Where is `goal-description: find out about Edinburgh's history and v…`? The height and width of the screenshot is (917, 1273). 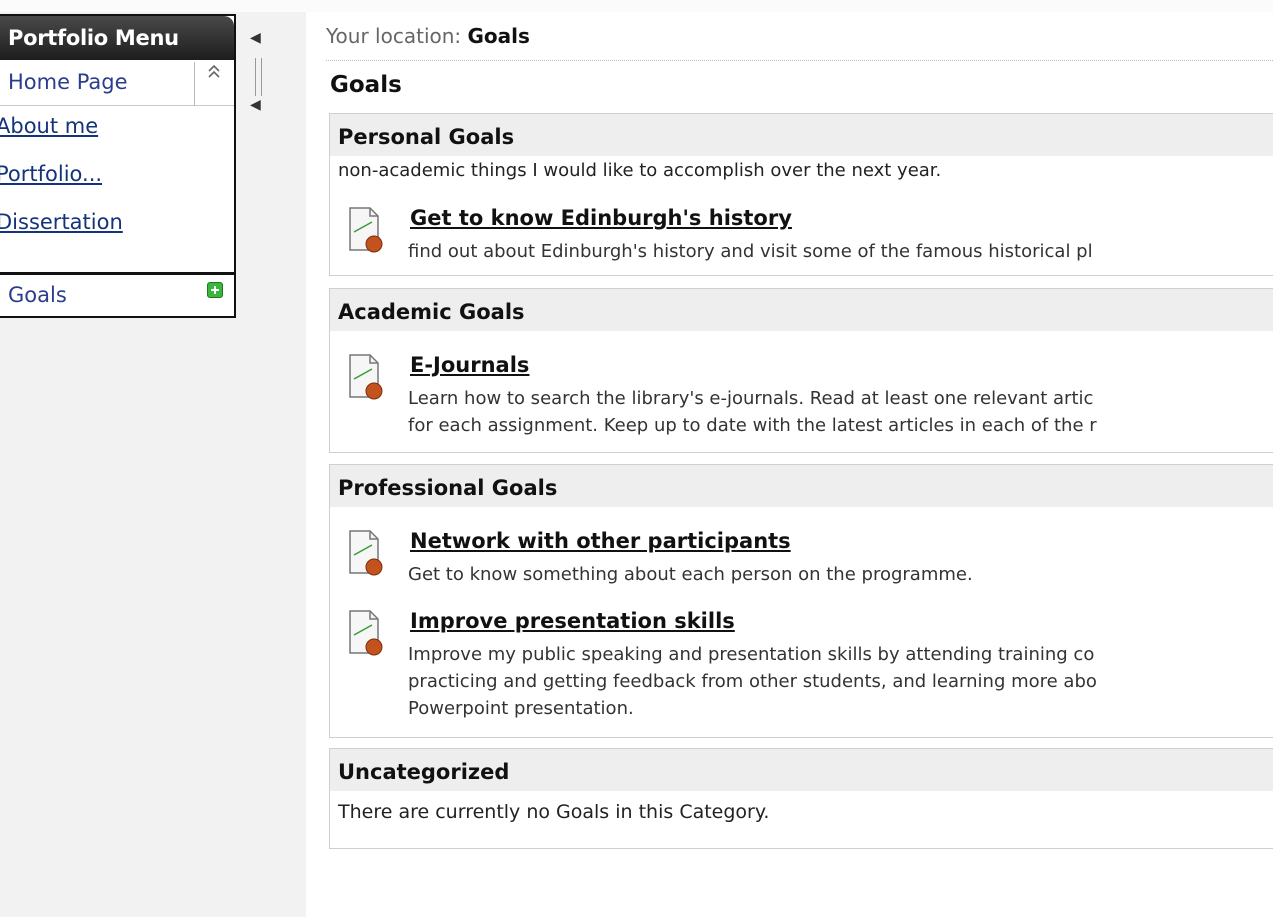
goal-description: find out about Edinburgh's history and v… is located at coordinates (750, 251).